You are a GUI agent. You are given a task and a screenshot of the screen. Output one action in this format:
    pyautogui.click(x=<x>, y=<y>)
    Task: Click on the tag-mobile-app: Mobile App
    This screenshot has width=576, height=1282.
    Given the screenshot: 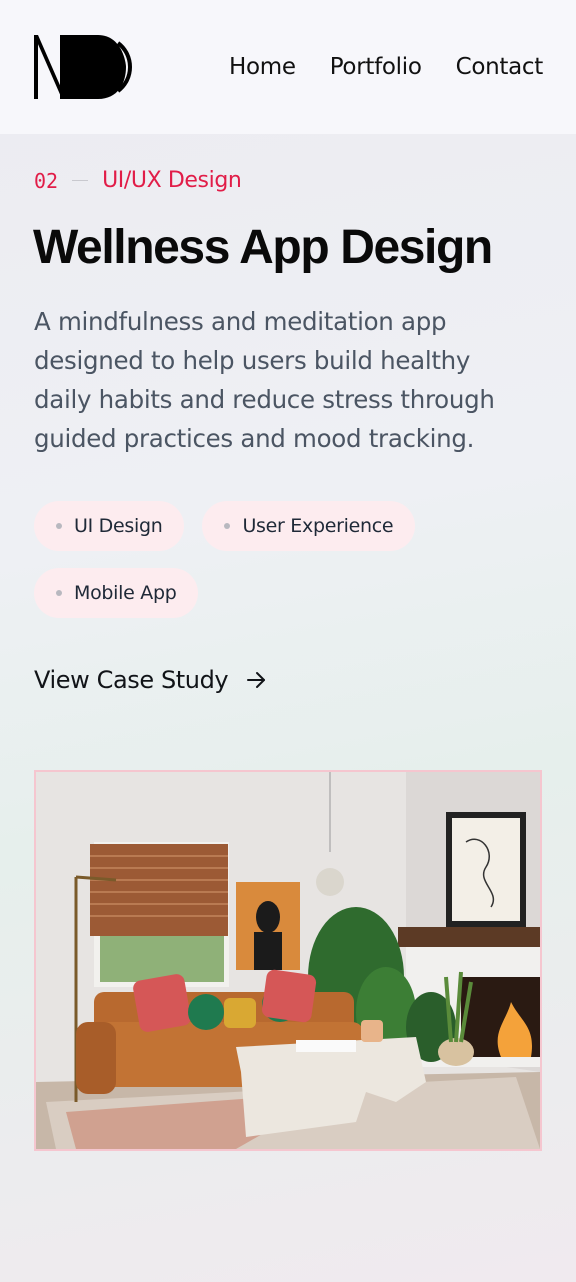 What is the action you would take?
    pyautogui.click(x=116, y=593)
    